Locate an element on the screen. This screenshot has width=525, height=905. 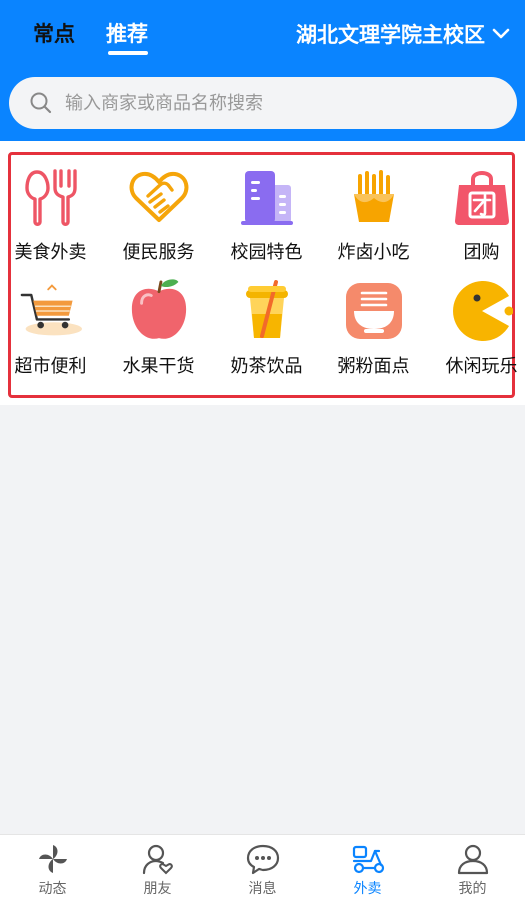
category-campus-specialty: 校园特色 is located at coordinates (266, 215).